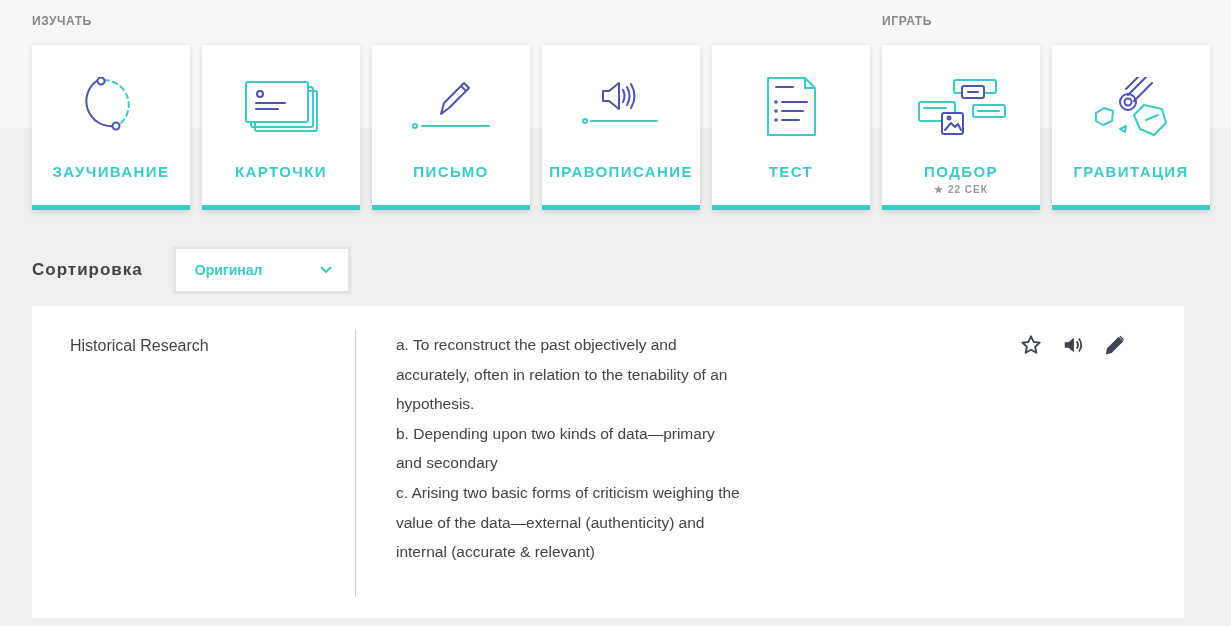 The width and height of the screenshot is (1231, 626). Describe the element at coordinates (111, 127) in the screenshot. I see `study-mode-card: ЗАУЧИВАНИЕ` at that location.